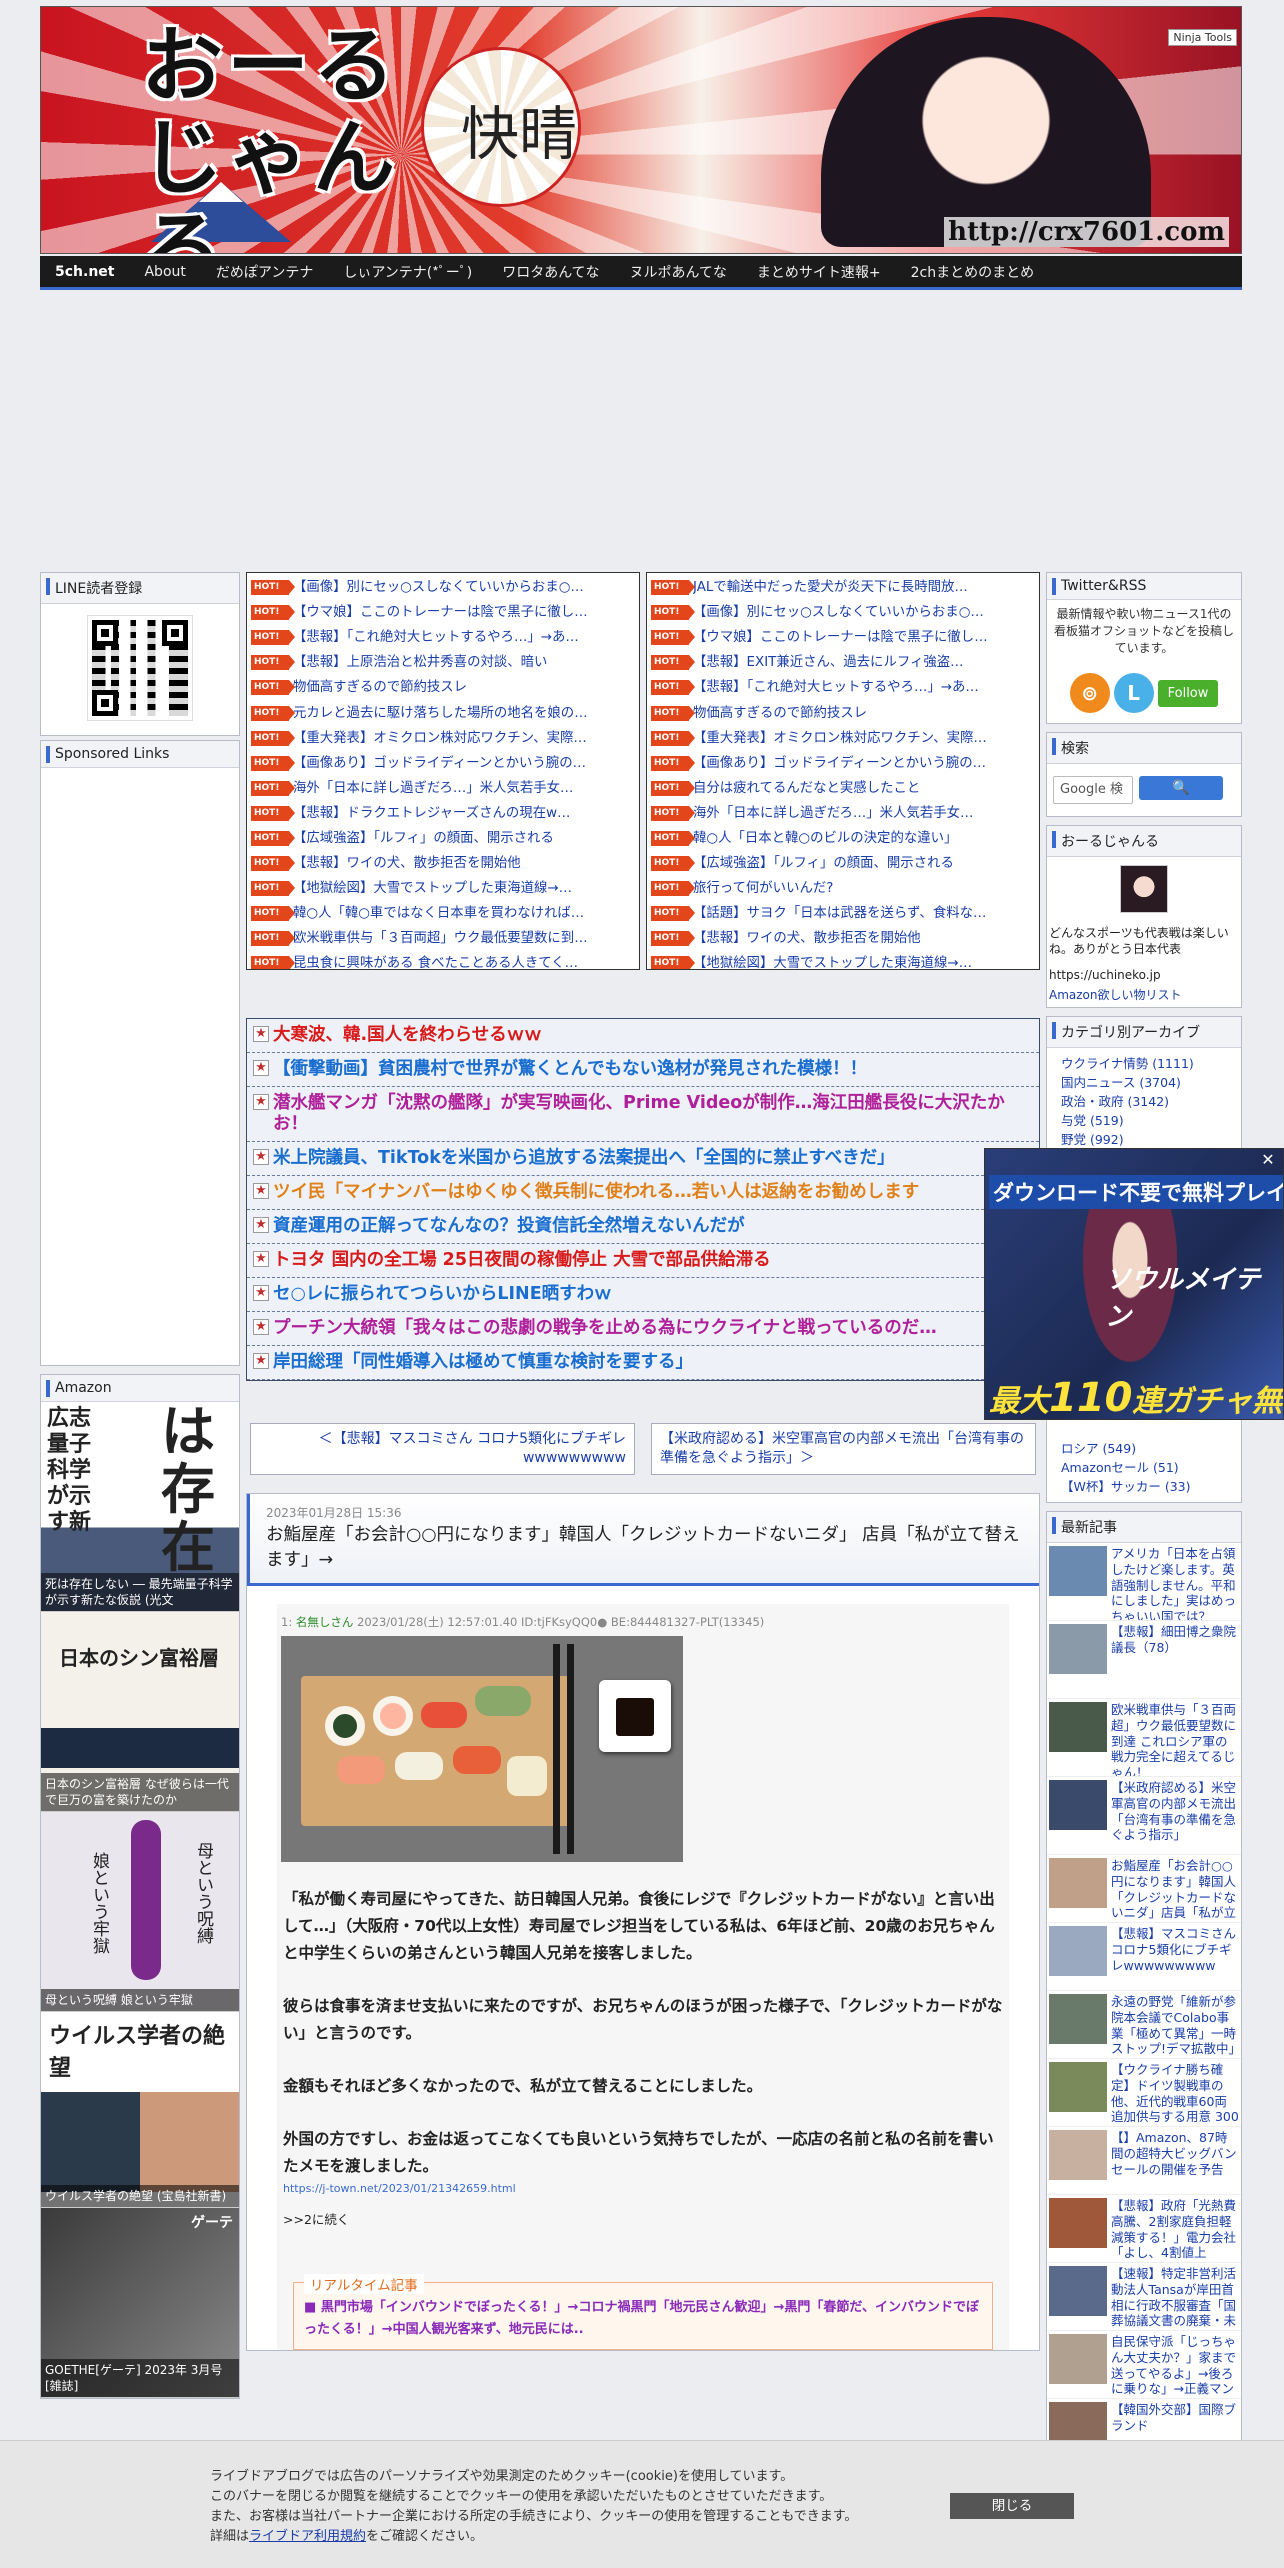  Describe the element at coordinates (806, 788) in the screenshot. I see `antenna-link-text: 自分は疲れてるんだなと実感したこと` at that location.